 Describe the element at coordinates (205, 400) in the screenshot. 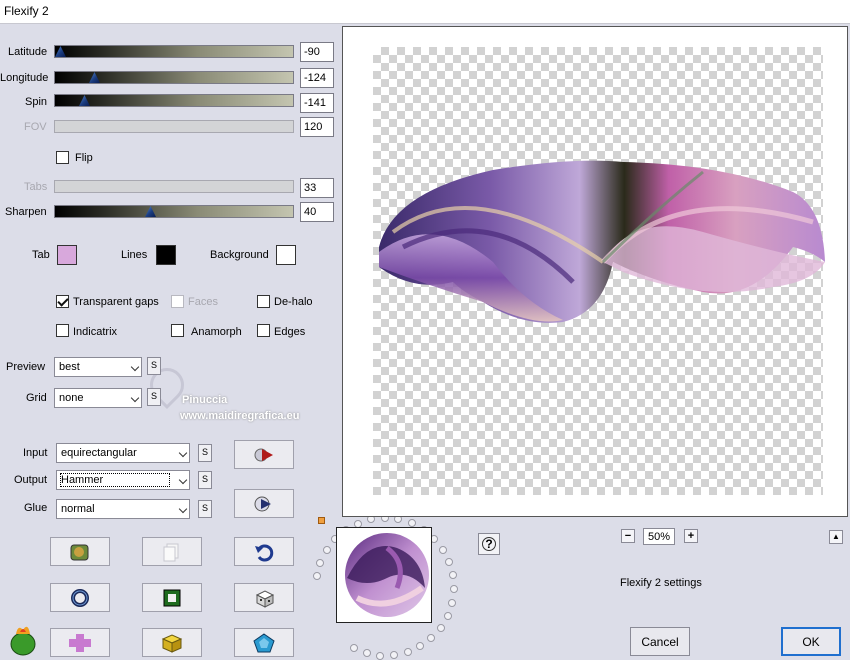

I see `watermark-name: Pinuccia` at that location.